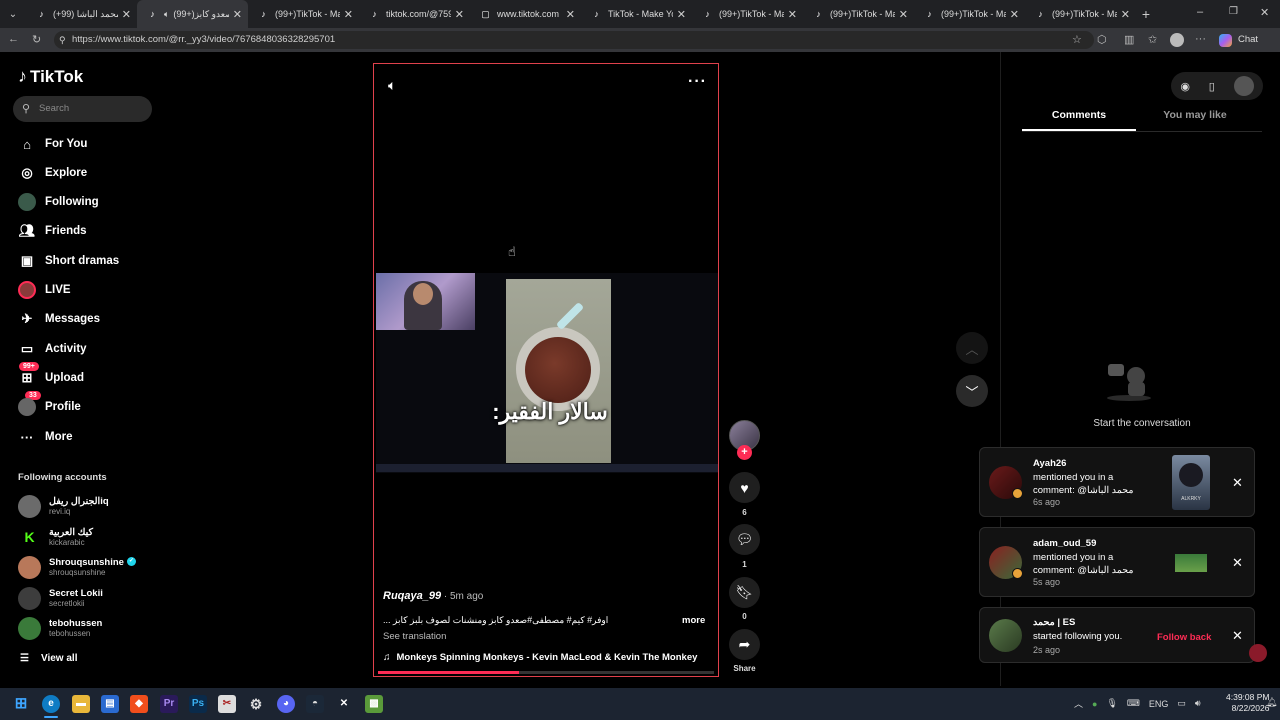  Describe the element at coordinates (50, 76) in the screenshot. I see `tiktok-logo: ♪ TikTok` at that location.